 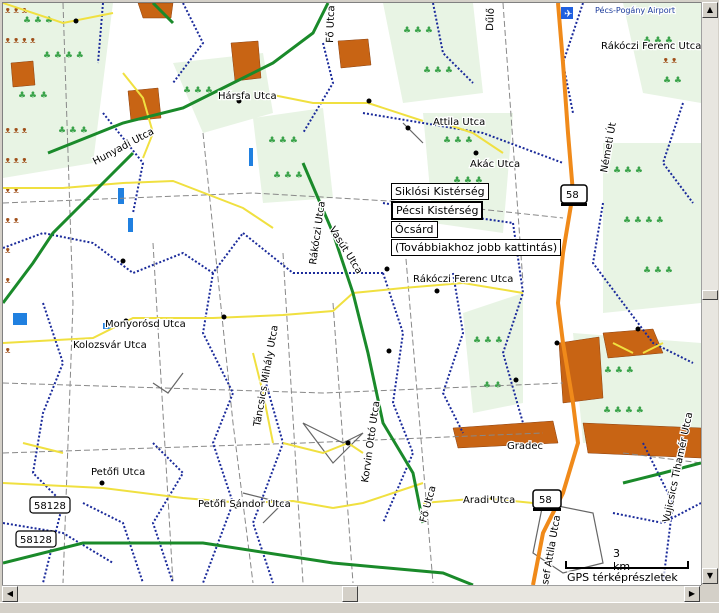 What do you see at coordinates (330, 24) in the screenshot?
I see `label-fo-utca-top: Fő Utca` at bounding box center [330, 24].